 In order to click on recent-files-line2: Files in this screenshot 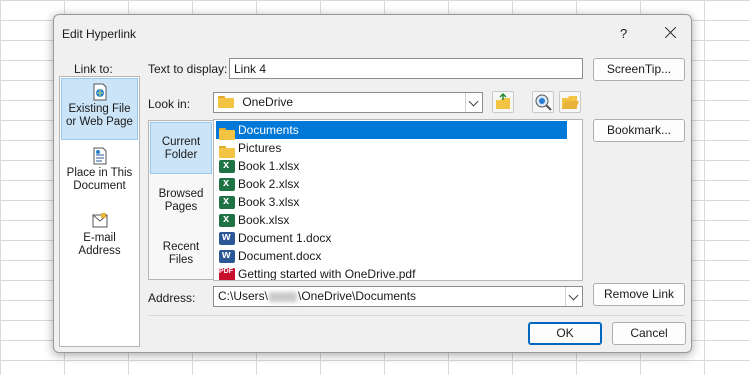, I will do `click(181, 260)`.